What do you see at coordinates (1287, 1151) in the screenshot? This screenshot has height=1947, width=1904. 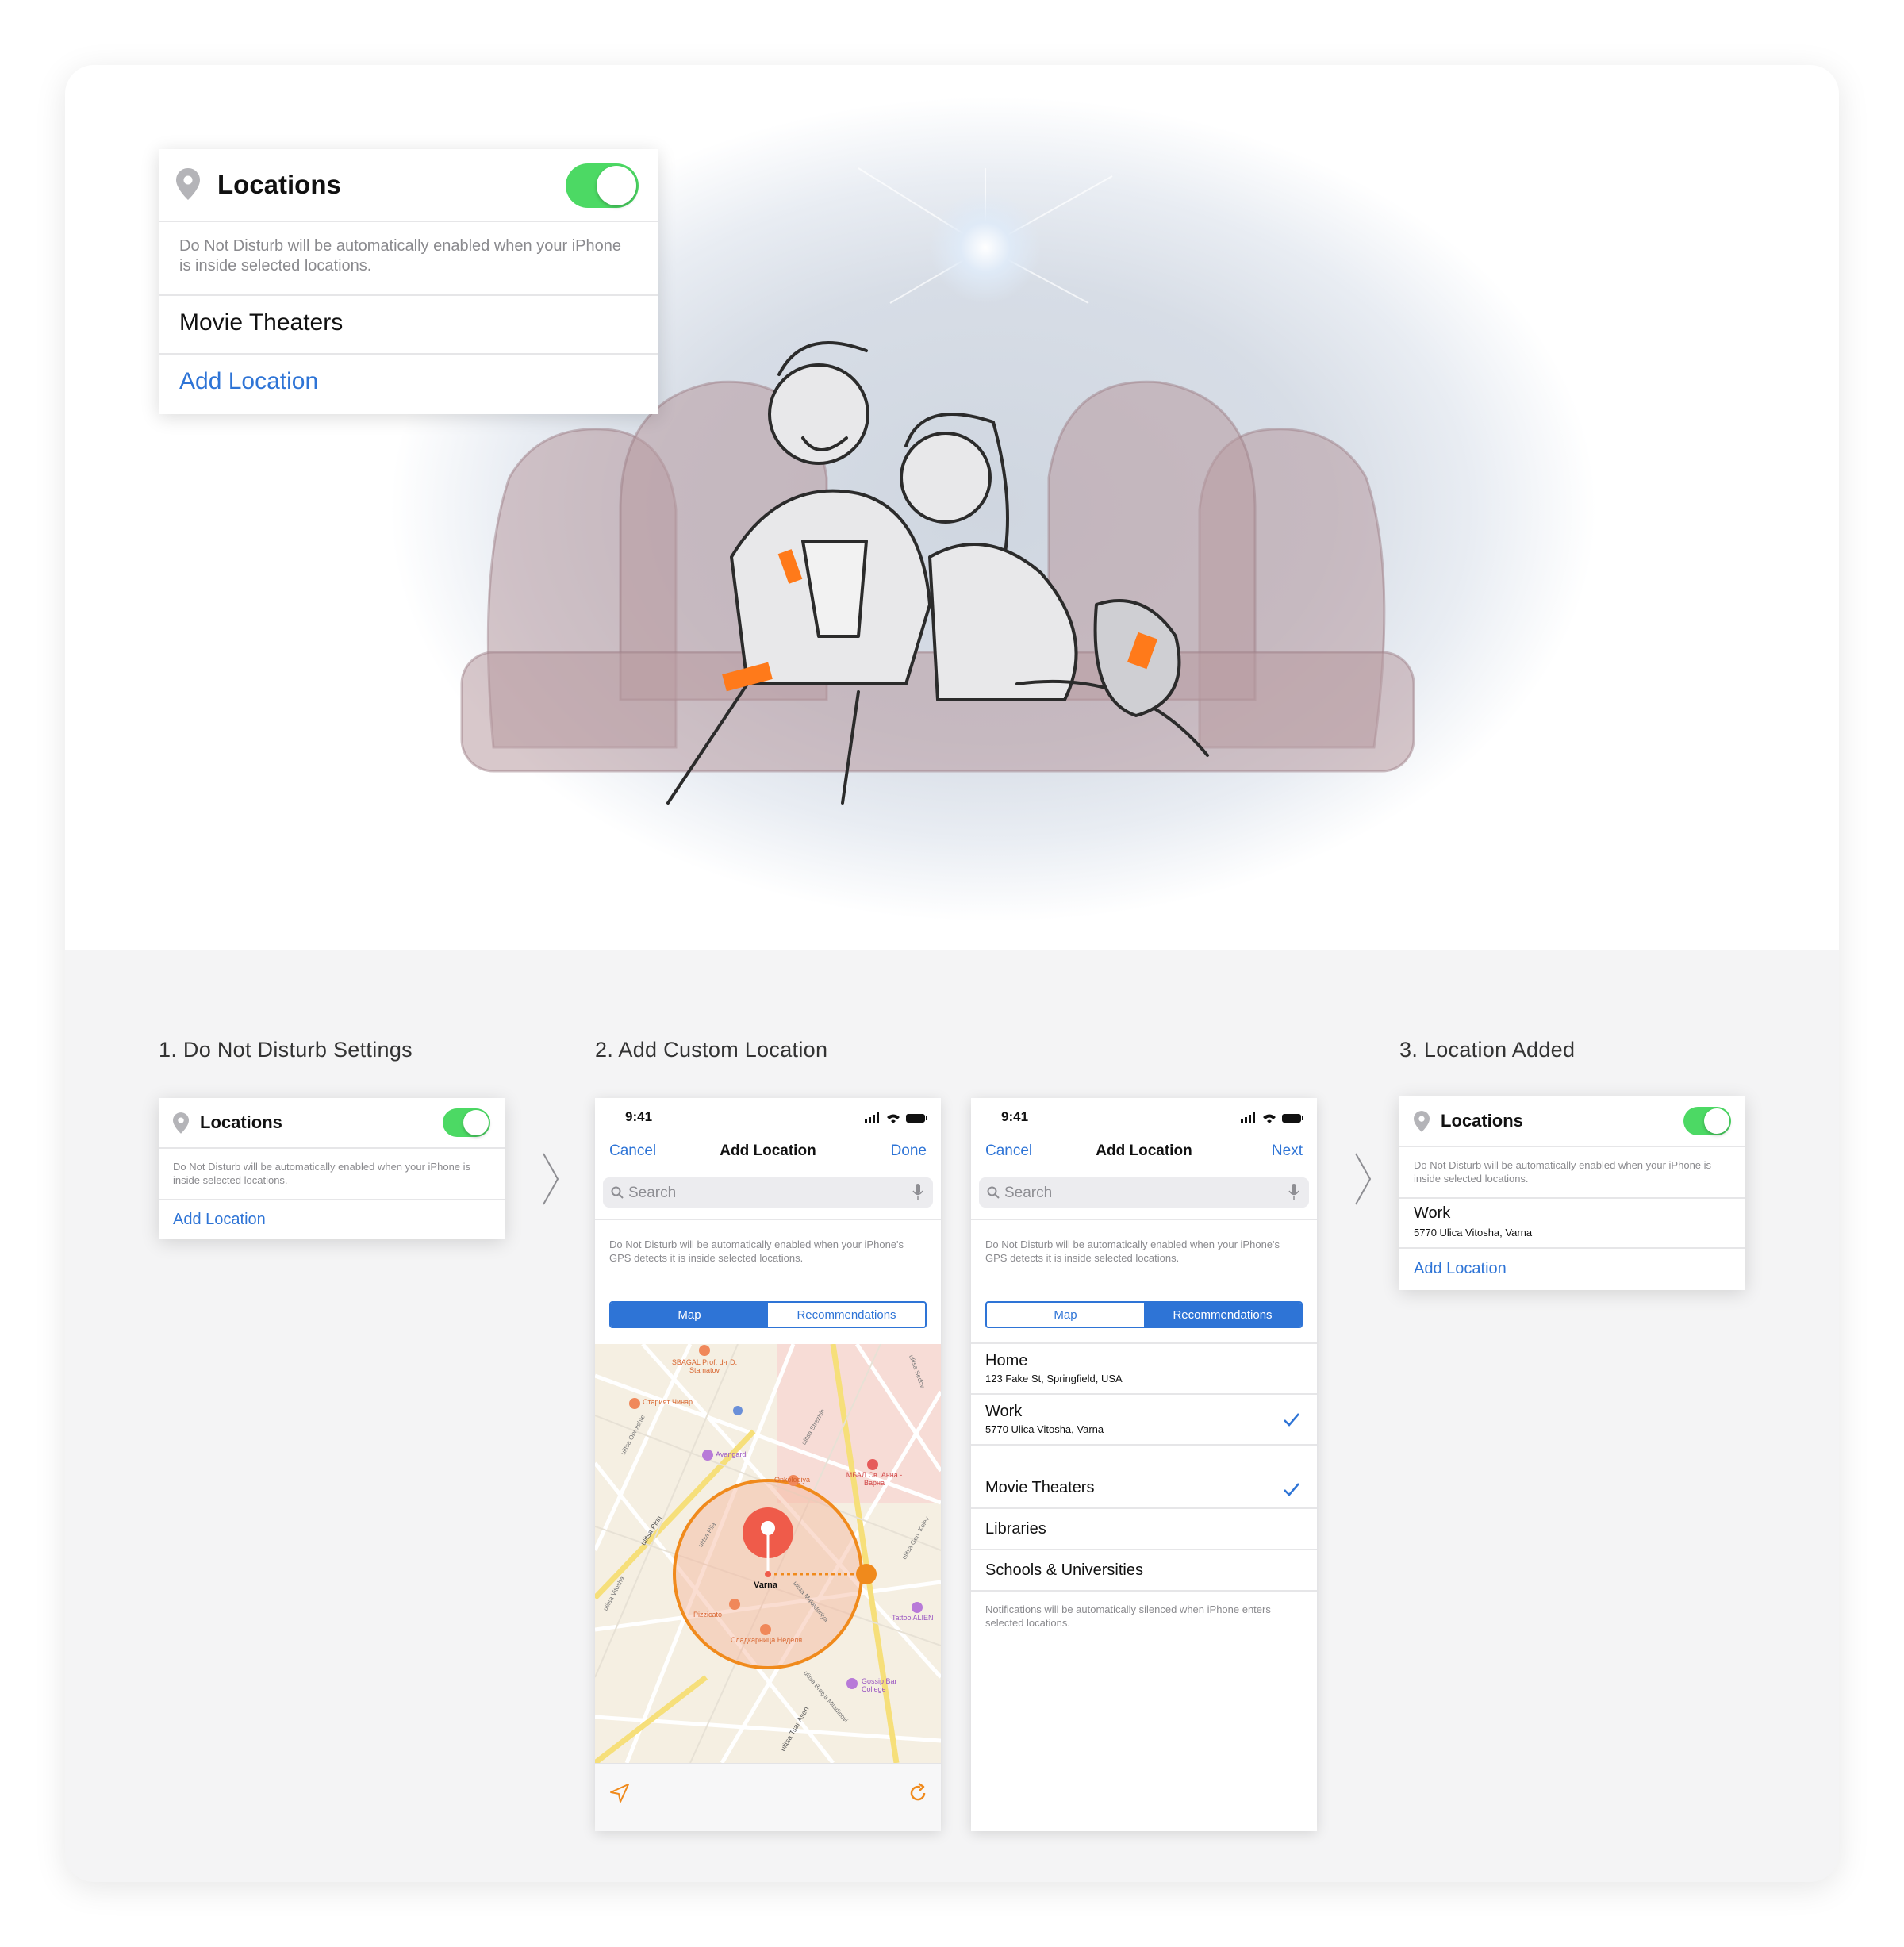 I see `next-button: Next` at bounding box center [1287, 1151].